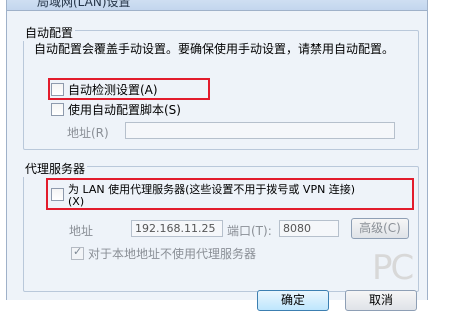 This screenshot has width=460, height=311. Describe the element at coordinates (88, 133) in the screenshot. I see `script-address-label: 地址(R)` at that location.